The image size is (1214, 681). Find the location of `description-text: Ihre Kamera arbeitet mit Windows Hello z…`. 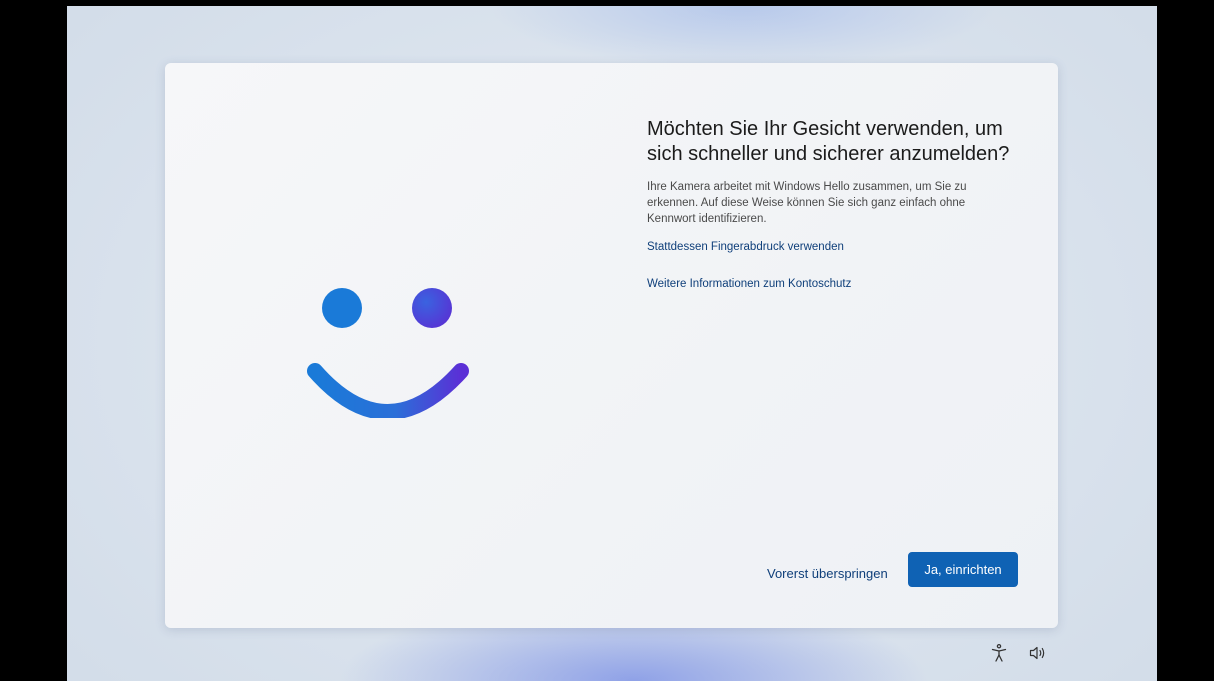

description-text: Ihre Kamera arbeitet mit Windows Hello z… is located at coordinates (807, 203).